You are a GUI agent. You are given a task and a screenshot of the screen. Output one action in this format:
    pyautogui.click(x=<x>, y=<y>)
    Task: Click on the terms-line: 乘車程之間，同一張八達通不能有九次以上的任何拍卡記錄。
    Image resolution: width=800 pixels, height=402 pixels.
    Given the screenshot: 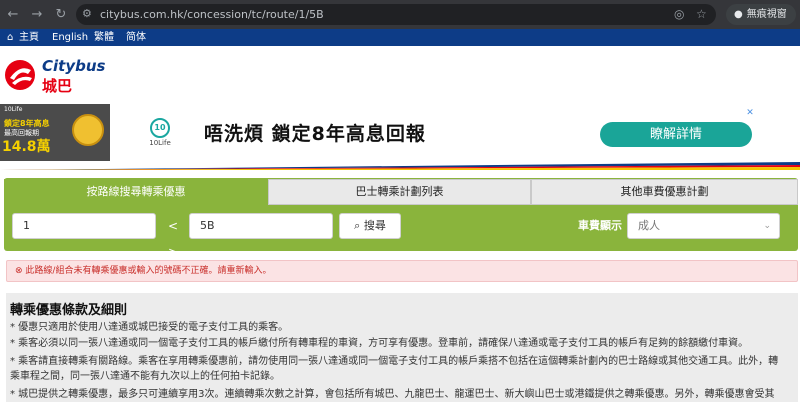 What is the action you would take?
    pyautogui.click(x=145, y=376)
    